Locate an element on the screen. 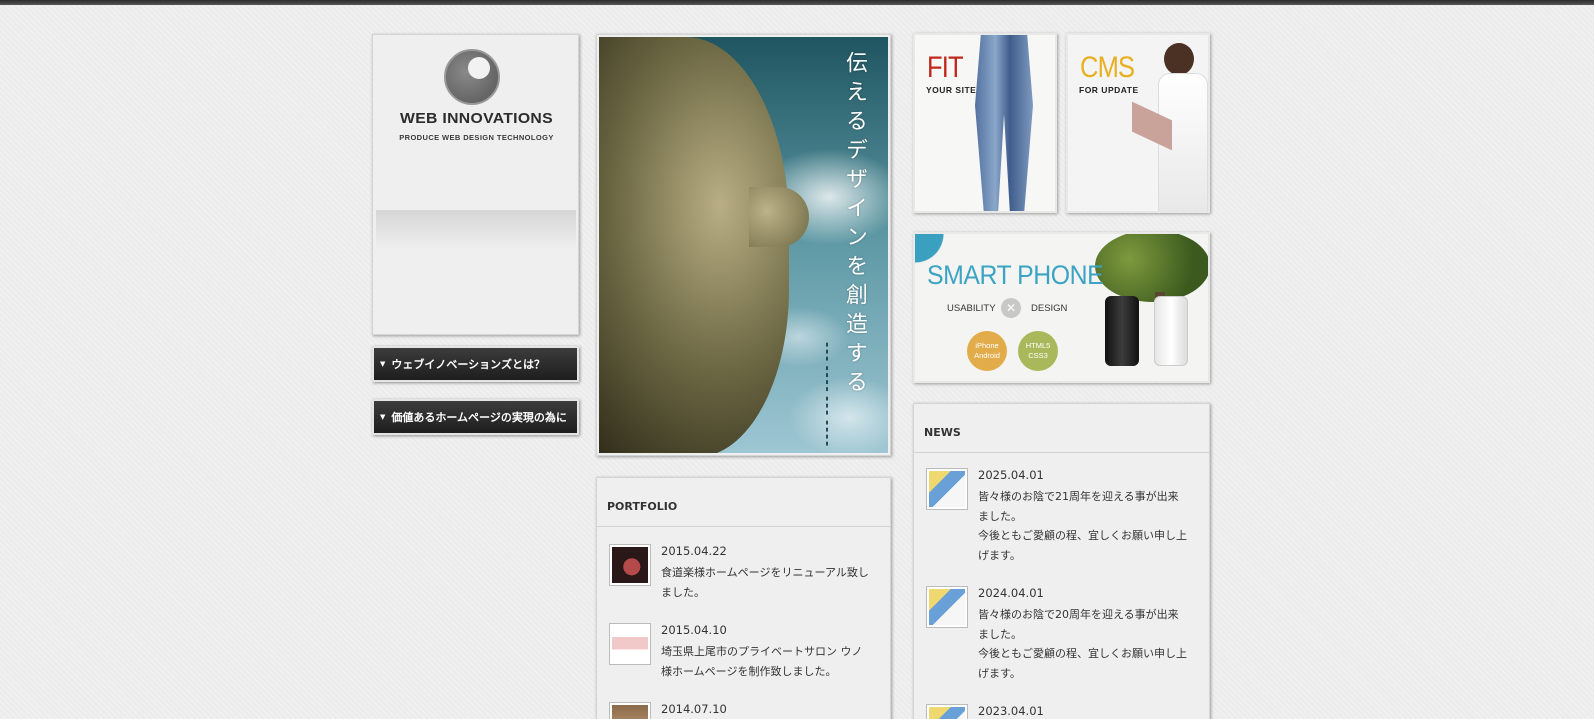 The width and height of the screenshot is (1594, 719). fit-subtitle: YOUR SITE is located at coordinates (951, 90).